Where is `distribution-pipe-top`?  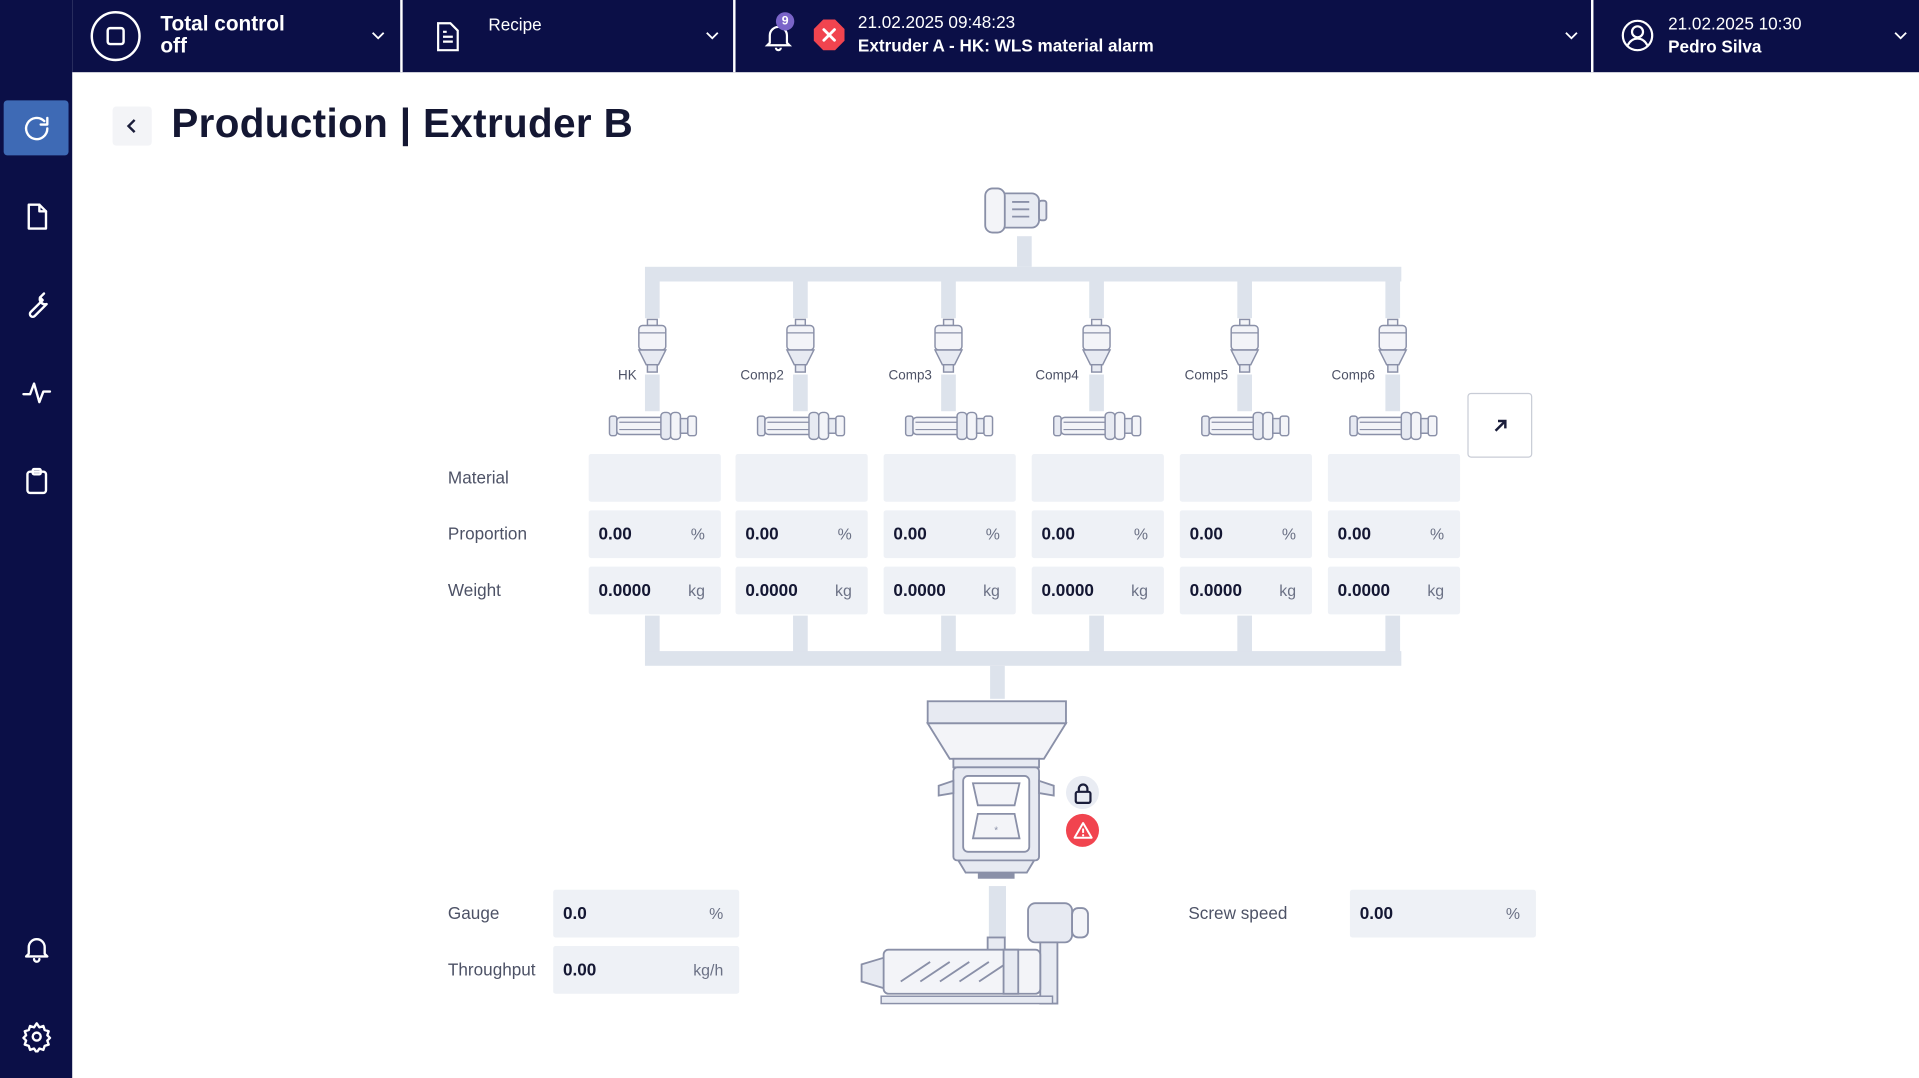 distribution-pipe-top is located at coordinates (1023, 274).